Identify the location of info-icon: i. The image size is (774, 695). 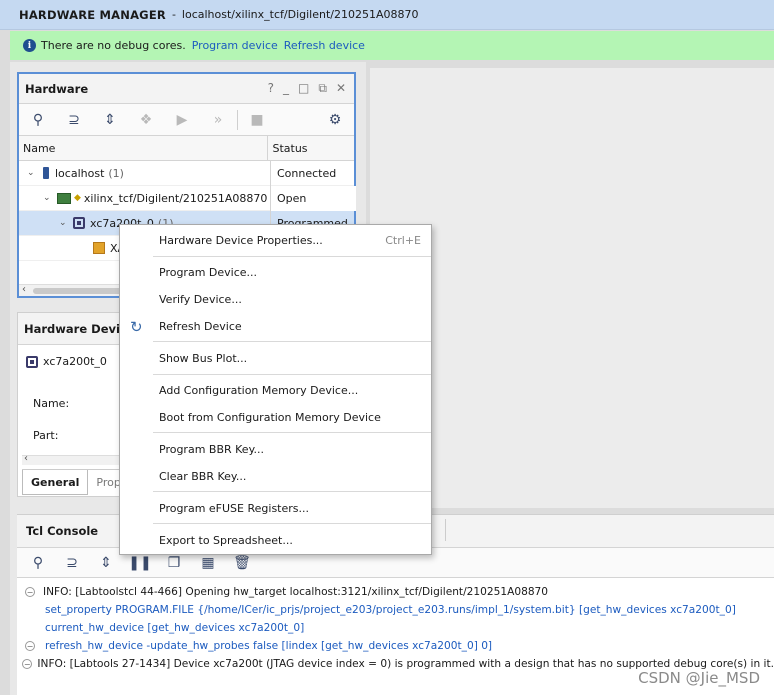
(29, 45).